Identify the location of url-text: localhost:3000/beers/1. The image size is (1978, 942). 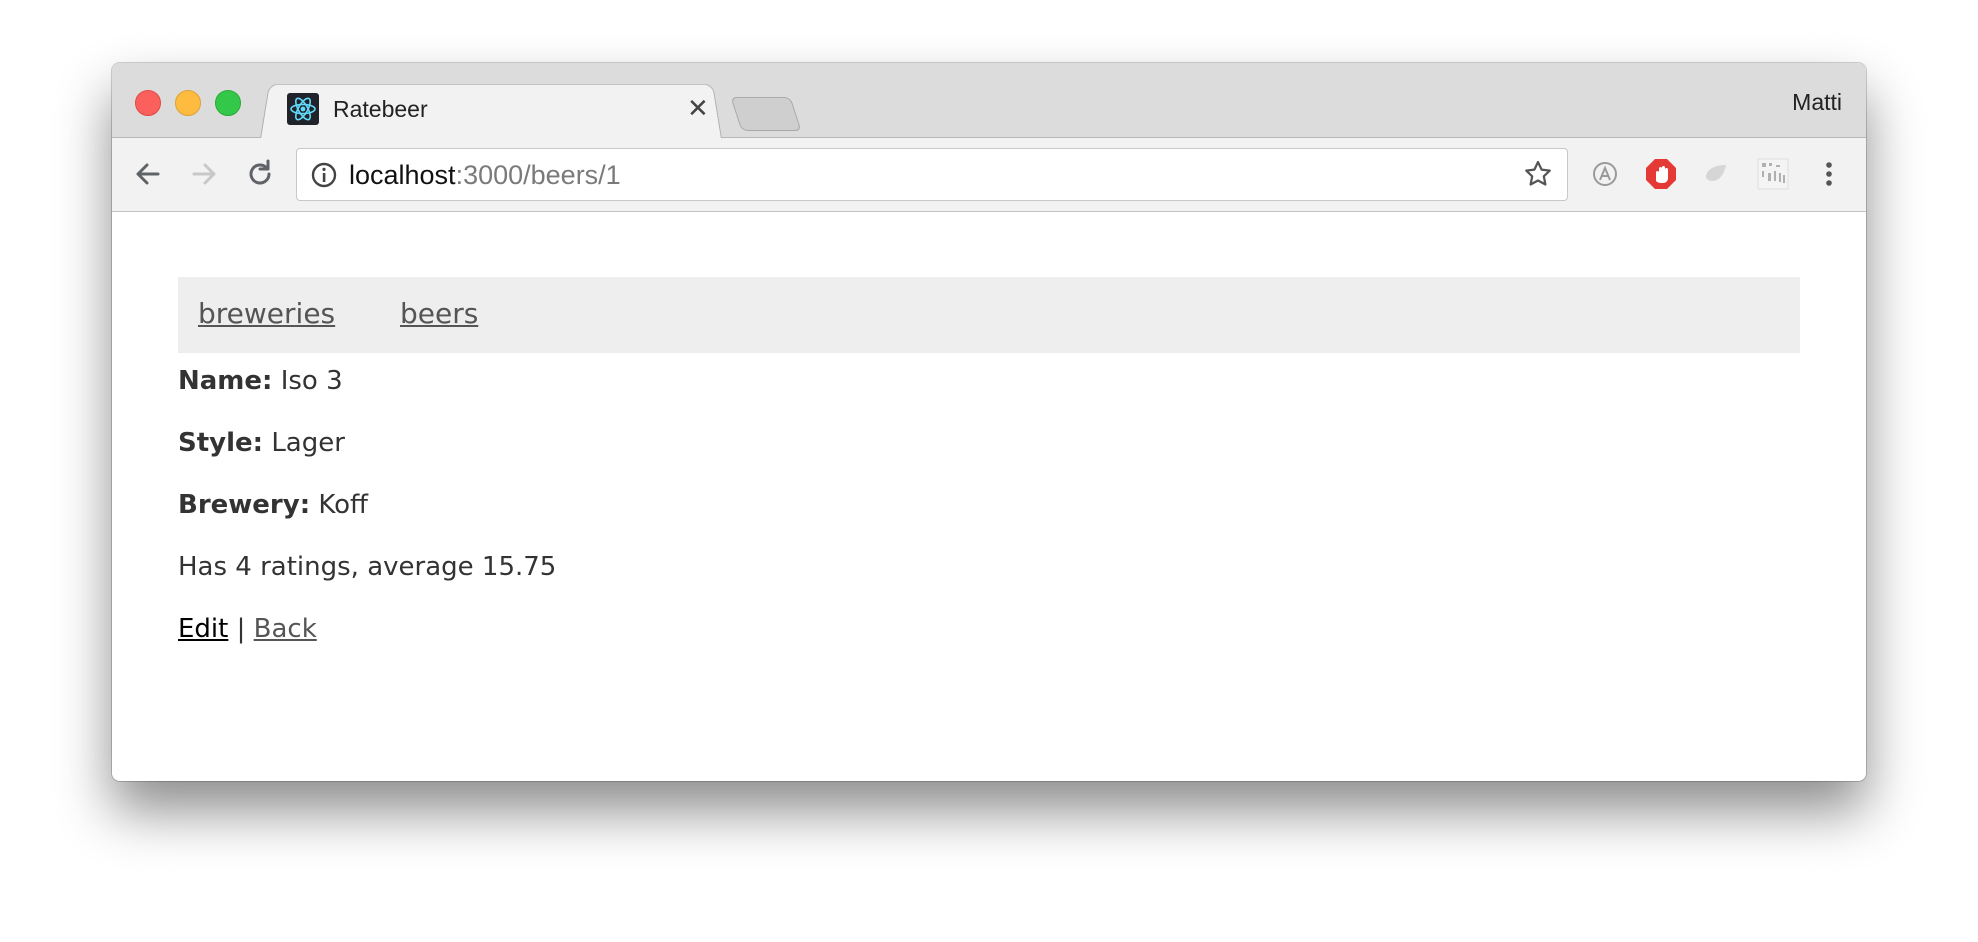
(485, 175).